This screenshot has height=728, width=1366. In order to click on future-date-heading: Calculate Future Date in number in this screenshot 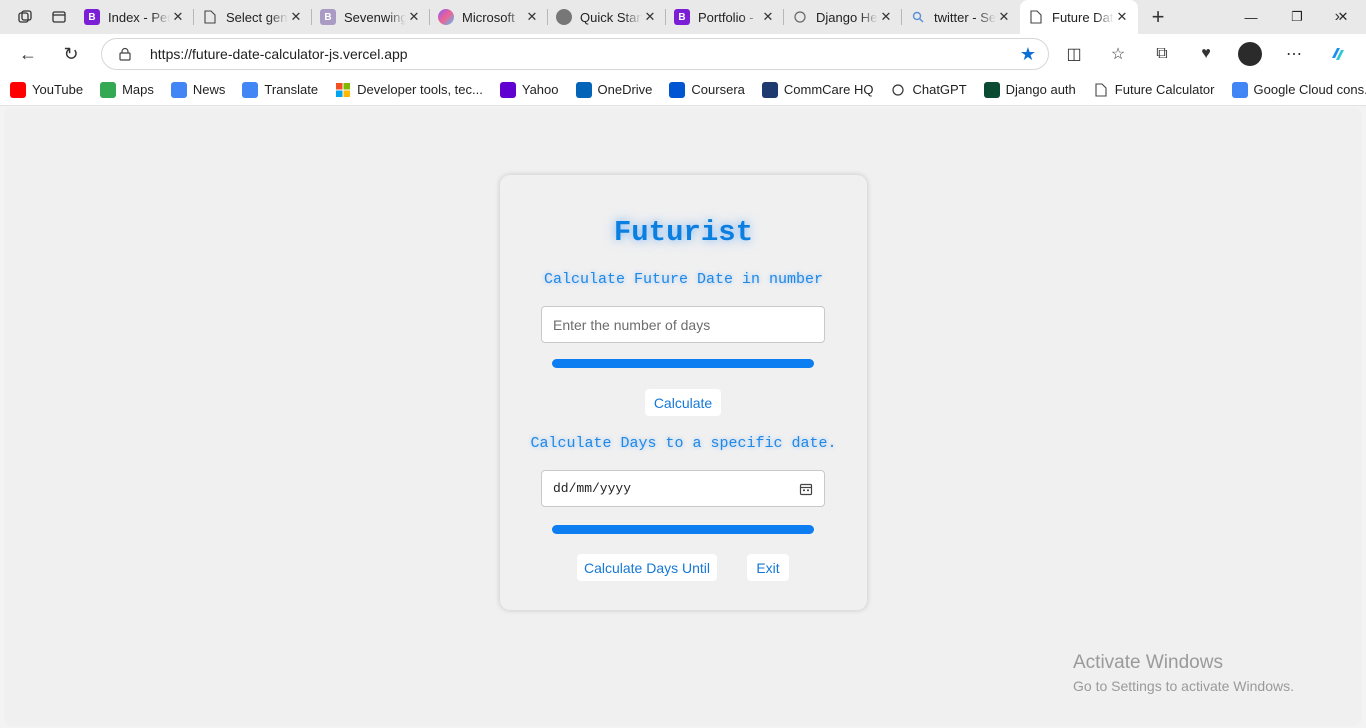, I will do `click(683, 279)`.